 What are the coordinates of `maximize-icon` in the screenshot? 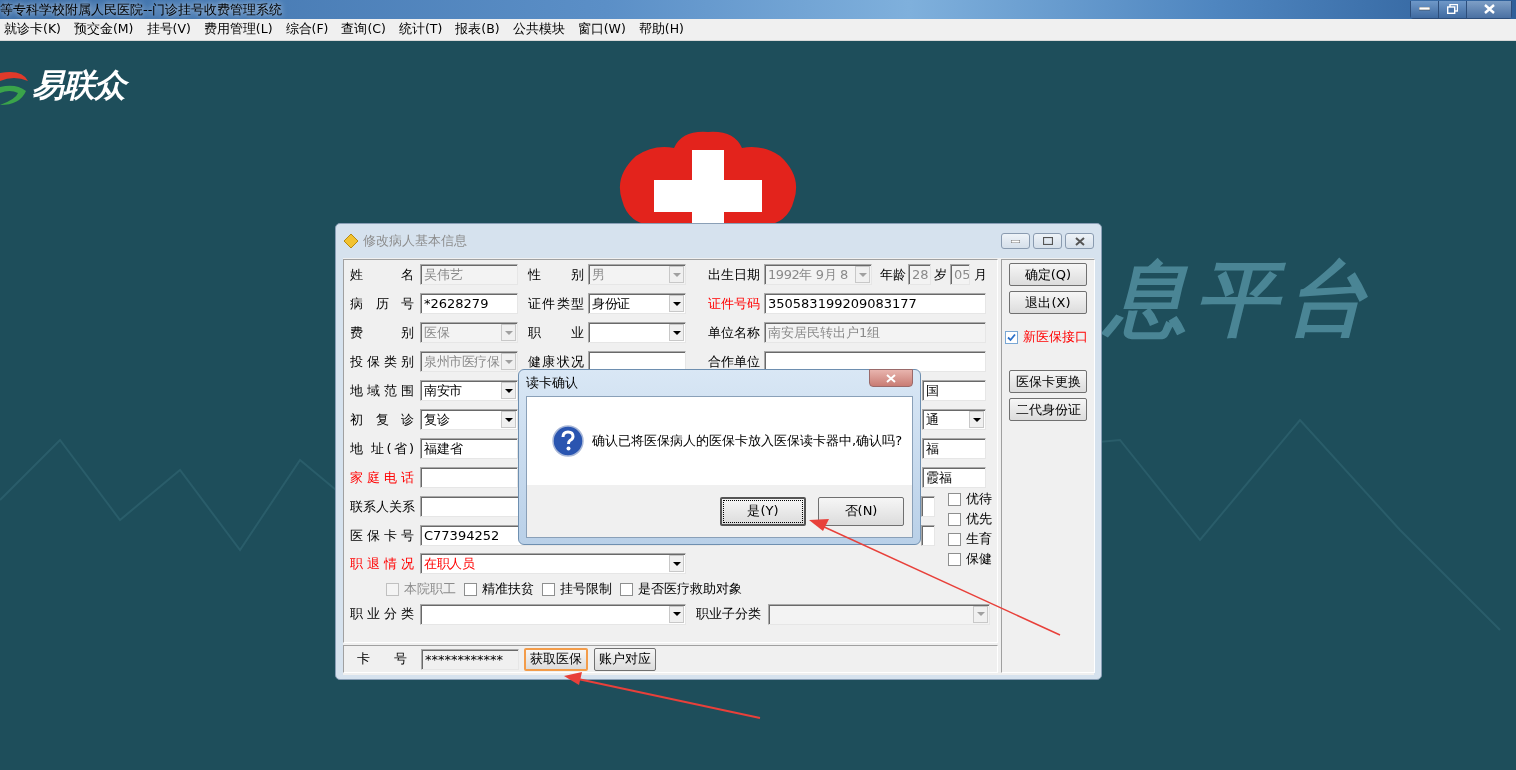 It's located at (1047, 241).